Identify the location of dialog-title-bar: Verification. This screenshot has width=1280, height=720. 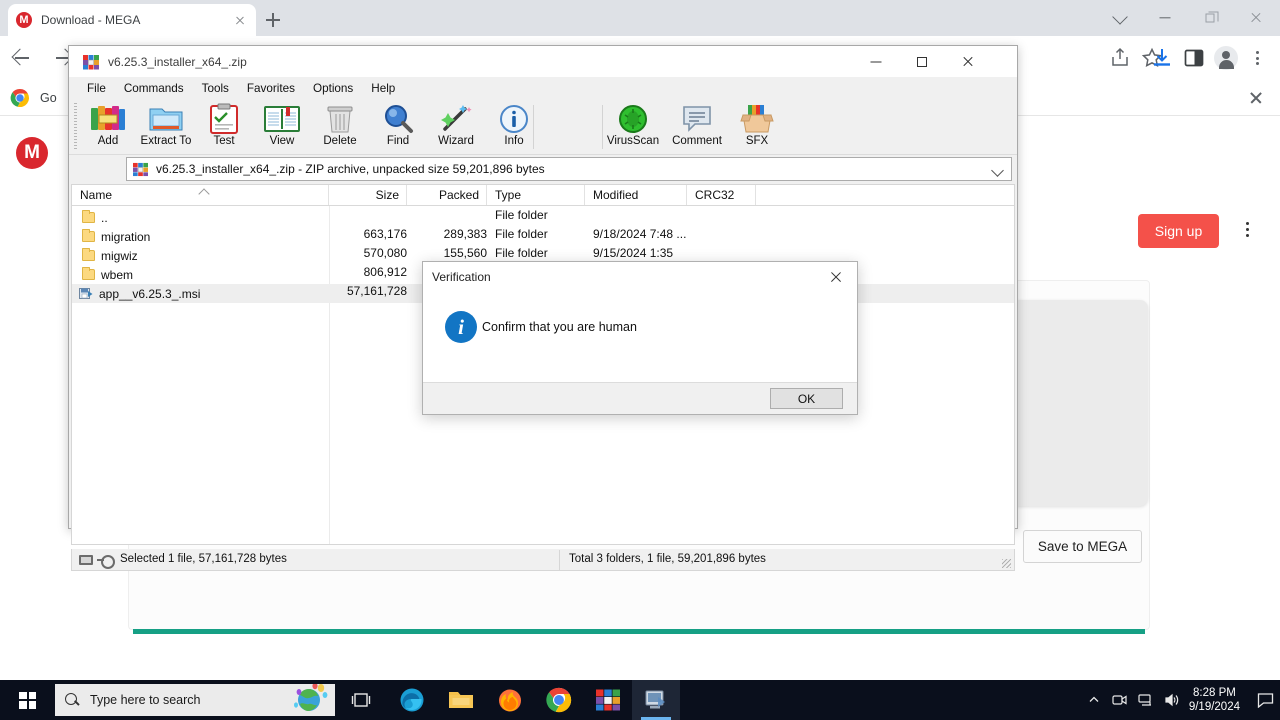
(640, 277).